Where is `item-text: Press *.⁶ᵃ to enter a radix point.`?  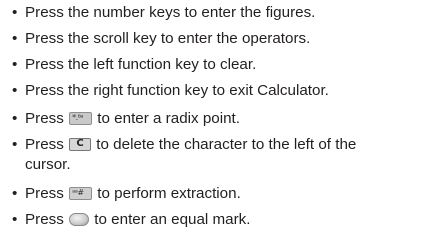 item-text: Press *.⁶ᵃ to enter a radix point. is located at coordinates (132, 119).